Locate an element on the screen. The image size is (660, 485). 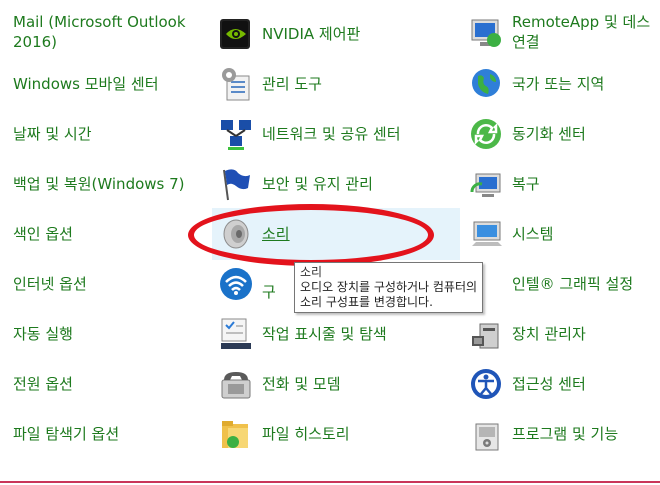
item-internet-options: 인터넷 옵션 is located at coordinates (50, 284).